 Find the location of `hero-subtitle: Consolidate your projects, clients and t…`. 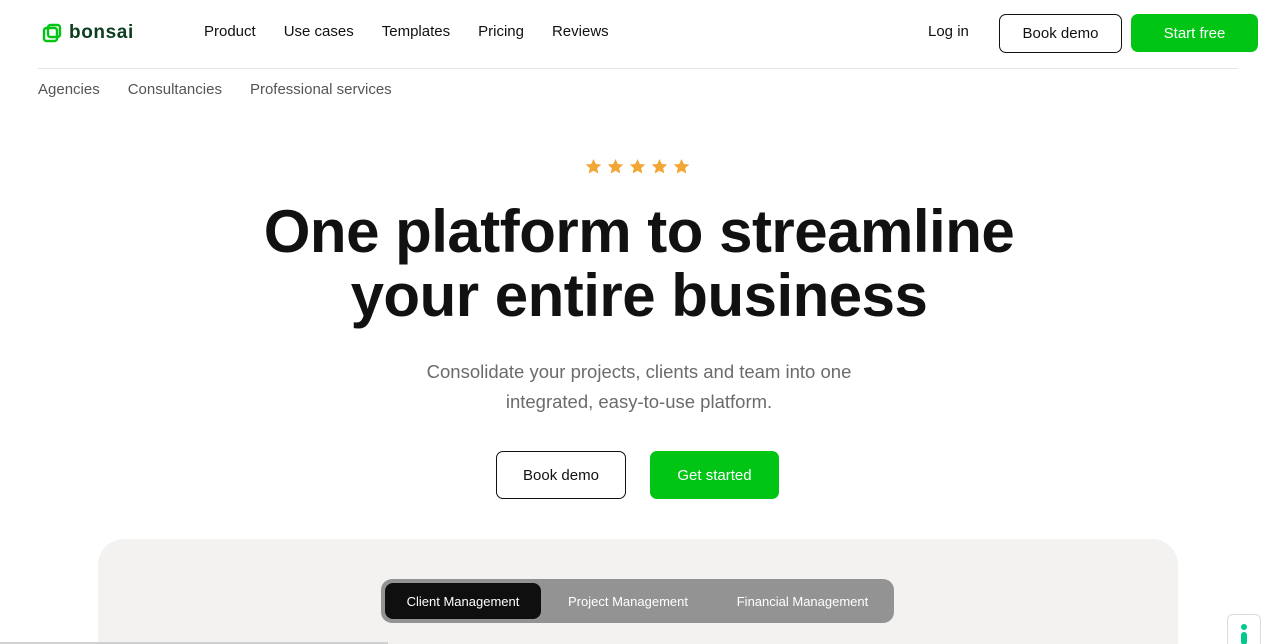

hero-subtitle: Consolidate your projects, clients and t… is located at coordinates (639, 387).